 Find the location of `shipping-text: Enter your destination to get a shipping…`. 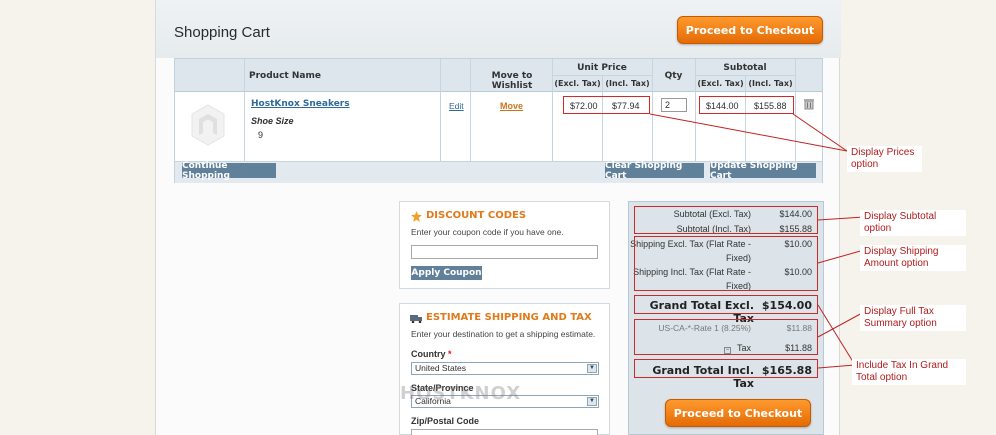

shipping-text: Enter your destination to get a shipping… is located at coordinates (503, 334).